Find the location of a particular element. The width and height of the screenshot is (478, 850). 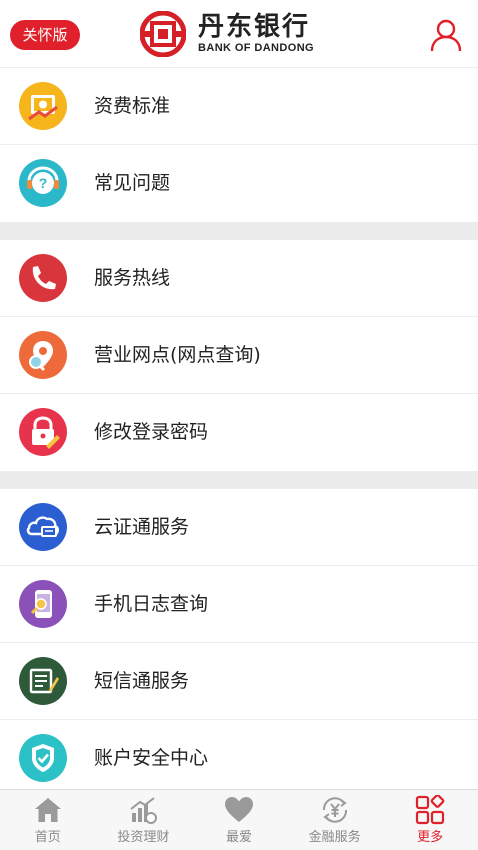

phone-log-icon is located at coordinates (43, 604).